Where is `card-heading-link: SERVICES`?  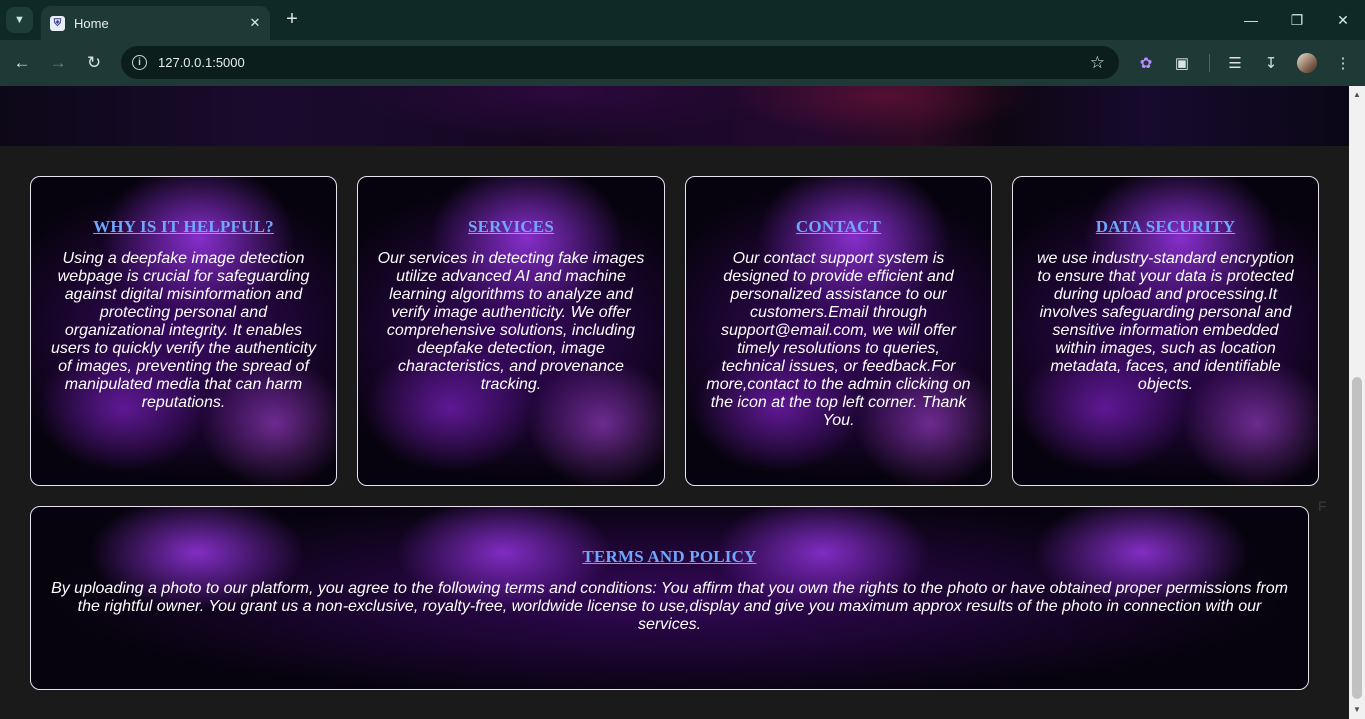 card-heading-link: SERVICES is located at coordinates (511, 227).